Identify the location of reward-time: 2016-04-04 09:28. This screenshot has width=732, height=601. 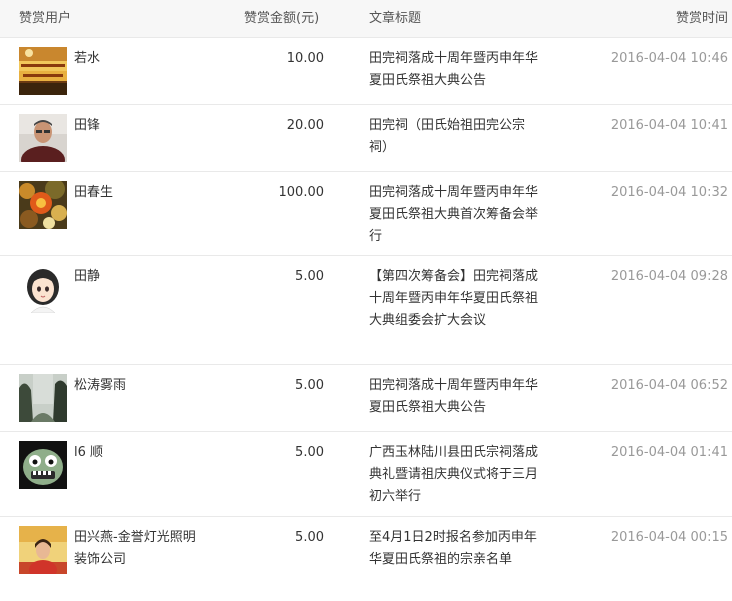
(669, 276).